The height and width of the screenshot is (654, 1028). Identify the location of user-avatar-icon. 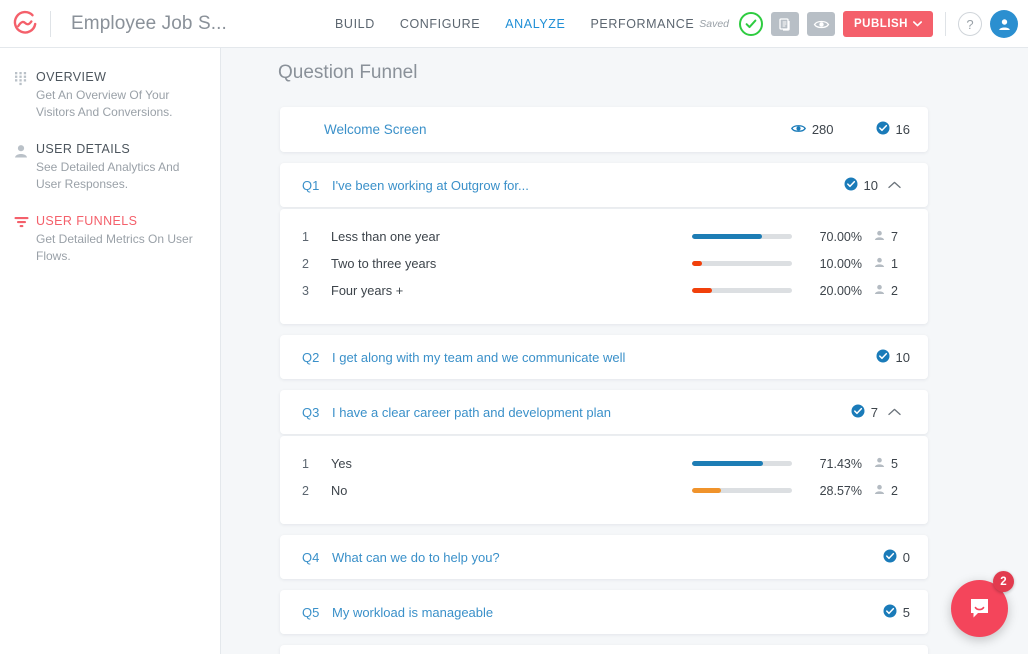
(1004, 24).